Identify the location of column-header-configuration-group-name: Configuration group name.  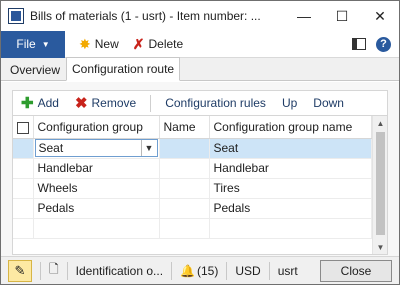
(290, 127).